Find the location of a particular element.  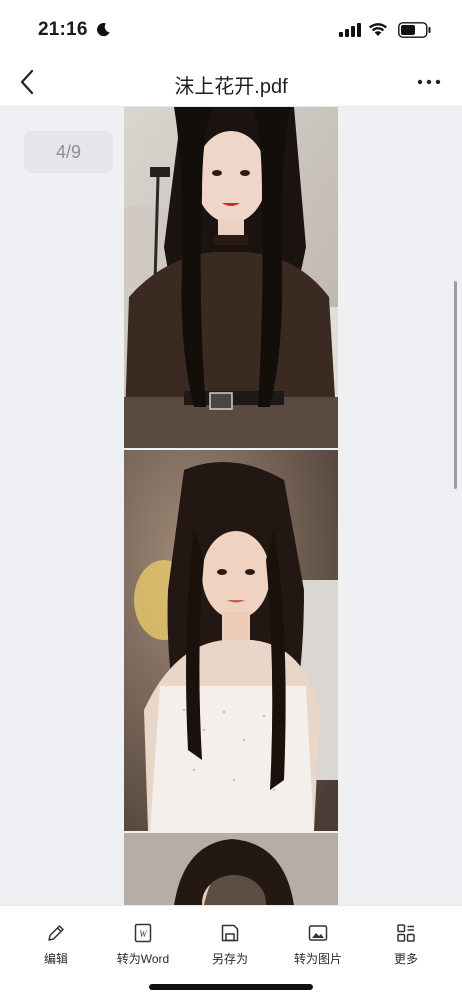

save-as-button: 另存为 is located at coordinates (230, 945).